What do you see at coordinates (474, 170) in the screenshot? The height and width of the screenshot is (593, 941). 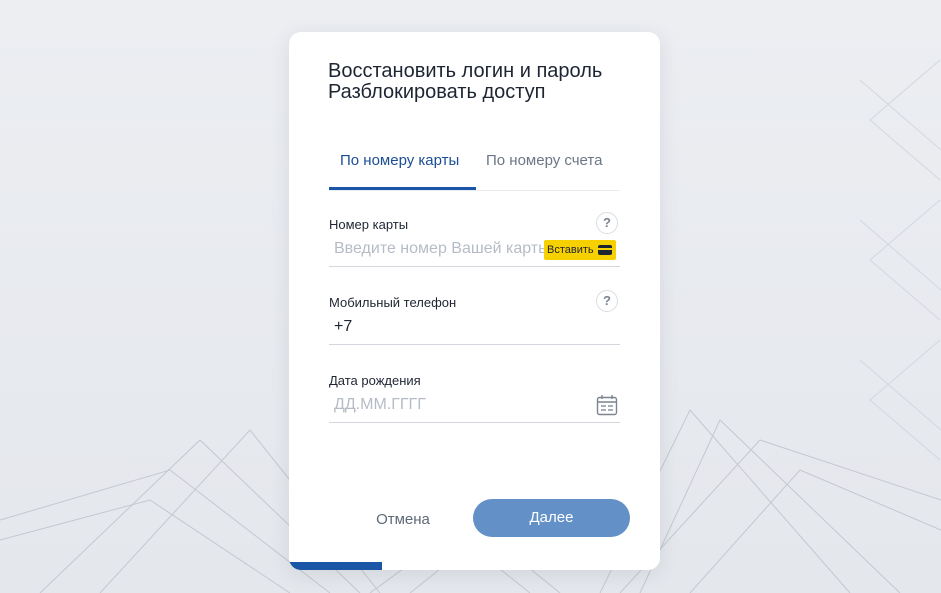 I see `tab-bar: По номеру карты По номеру счета` at bounding box center [474, 170].